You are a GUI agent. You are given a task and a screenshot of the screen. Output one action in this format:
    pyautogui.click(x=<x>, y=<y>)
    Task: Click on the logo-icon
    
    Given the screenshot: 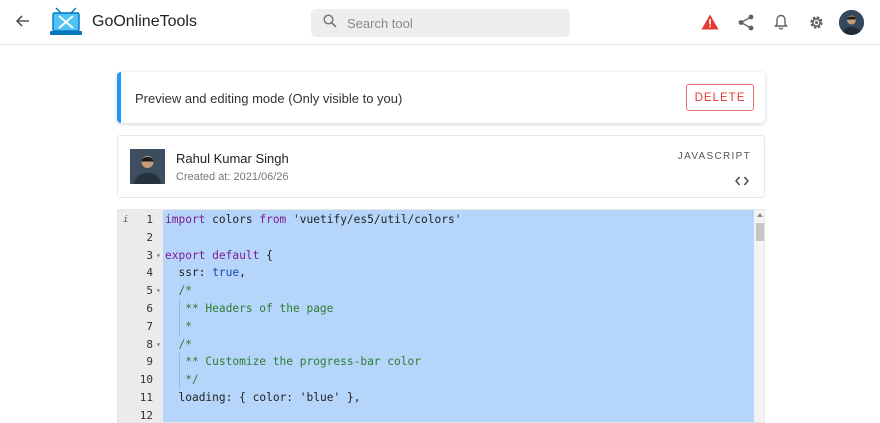 What is the action you would take?
    pyautogui.click(x=66, y=22)
    